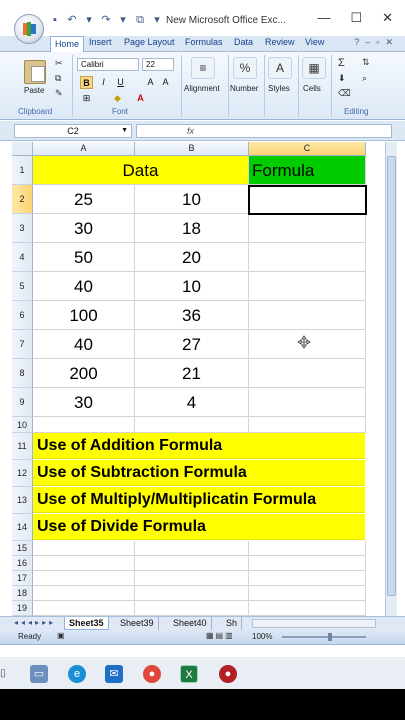  What do you see at coordinates (280, 42) in the screenshot?
I see `tab-review: Review` at bounding box center [280, 42].